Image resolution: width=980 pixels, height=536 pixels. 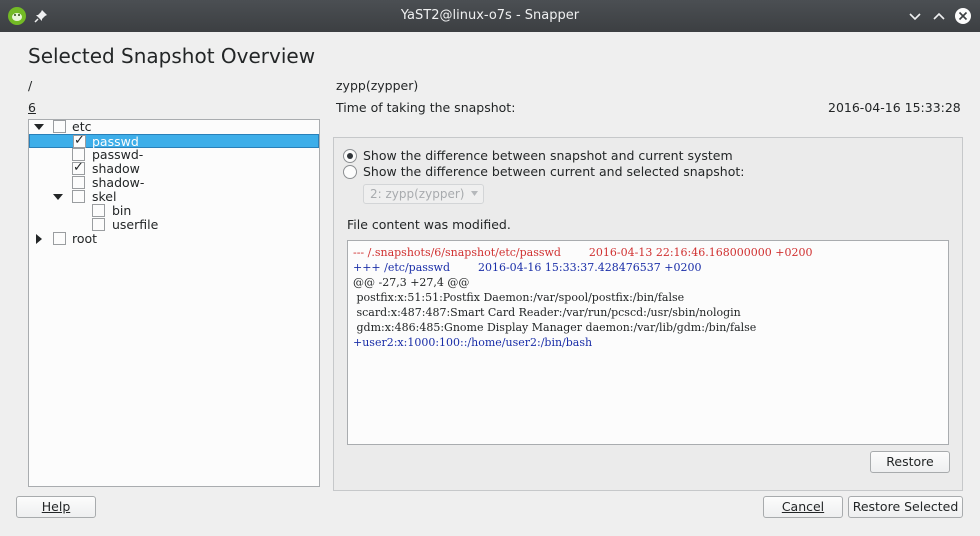 I want to click on tree-item-label: shadow, so click(x=116, y=168).